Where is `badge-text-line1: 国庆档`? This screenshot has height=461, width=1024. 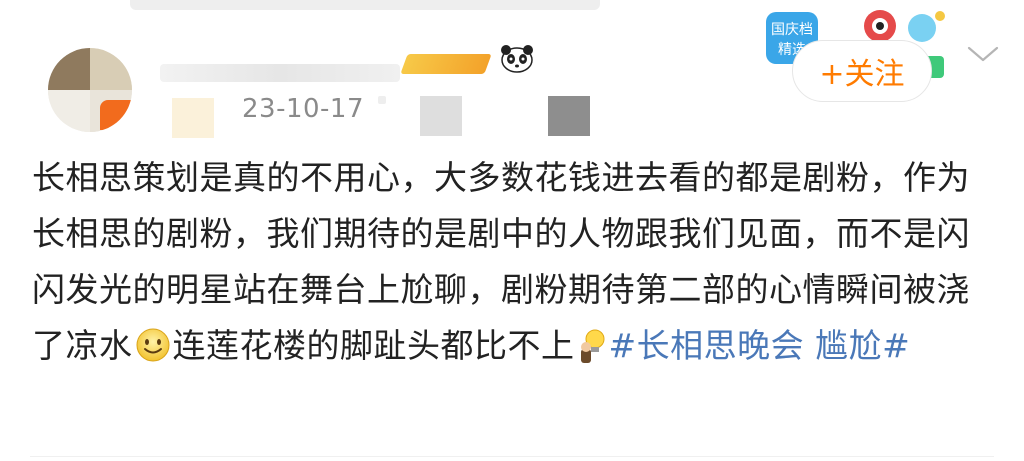
badge-text-line1: 国庆档 is located at coordinates (792, 30).